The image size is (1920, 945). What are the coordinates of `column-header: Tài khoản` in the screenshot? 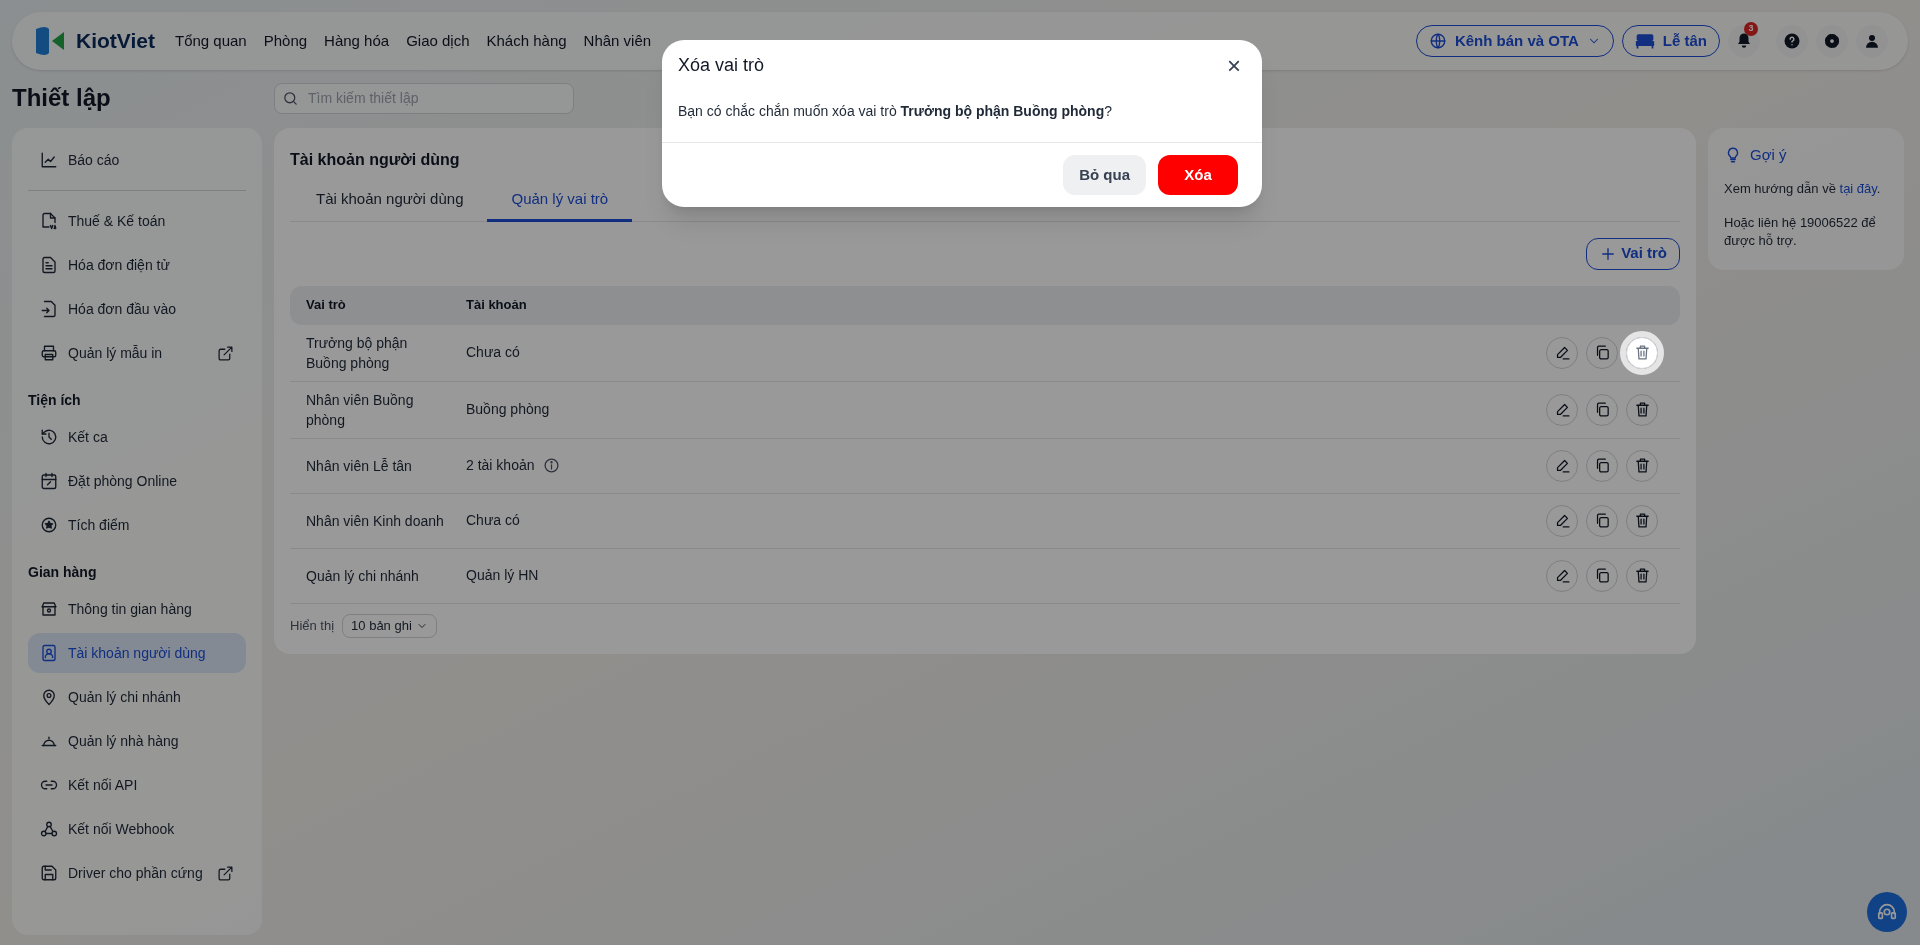 It's located at (496, 305).